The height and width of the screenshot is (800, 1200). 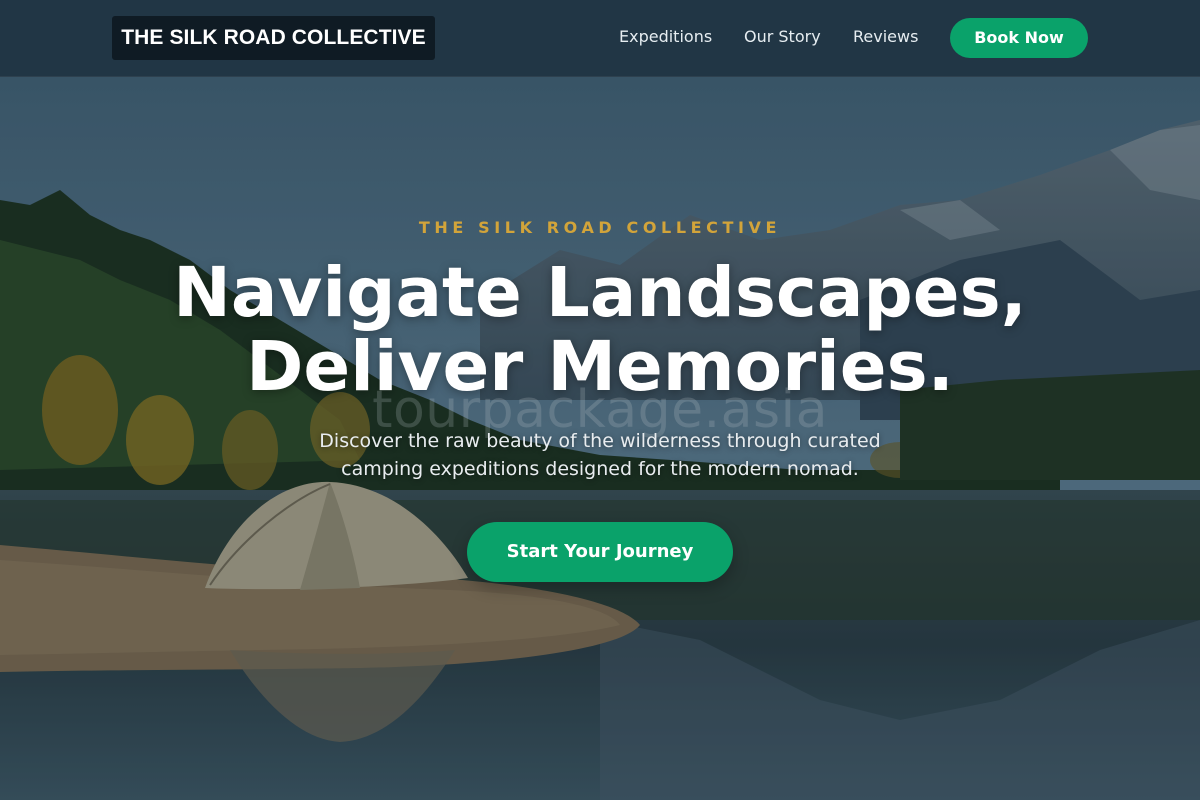 I want to click on site-logo: THE SILK ROAD COLLECTIVE, so click(x=273, y=38).